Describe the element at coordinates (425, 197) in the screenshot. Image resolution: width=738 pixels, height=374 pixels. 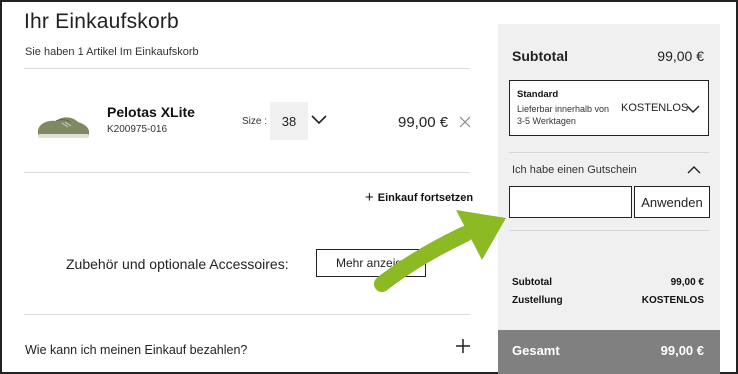
I see `continue-shopping-label: Einkauf fortsetzen` at that location.